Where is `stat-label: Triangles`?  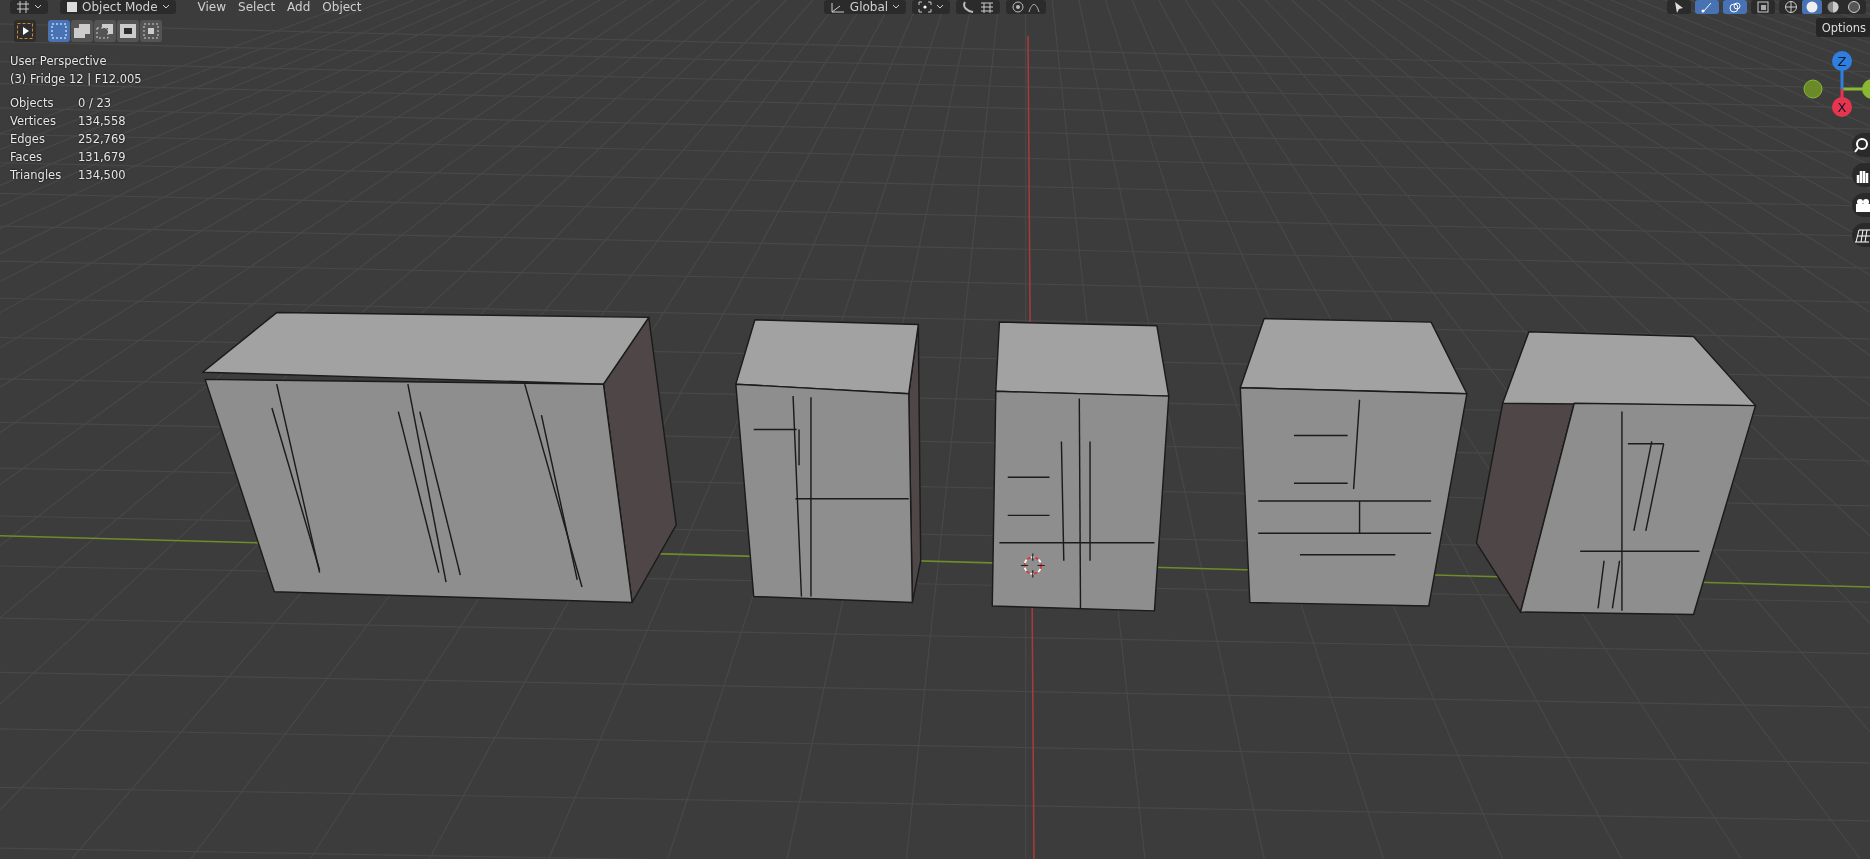
stat-label: Triangles is located at coordinates (36, 175).